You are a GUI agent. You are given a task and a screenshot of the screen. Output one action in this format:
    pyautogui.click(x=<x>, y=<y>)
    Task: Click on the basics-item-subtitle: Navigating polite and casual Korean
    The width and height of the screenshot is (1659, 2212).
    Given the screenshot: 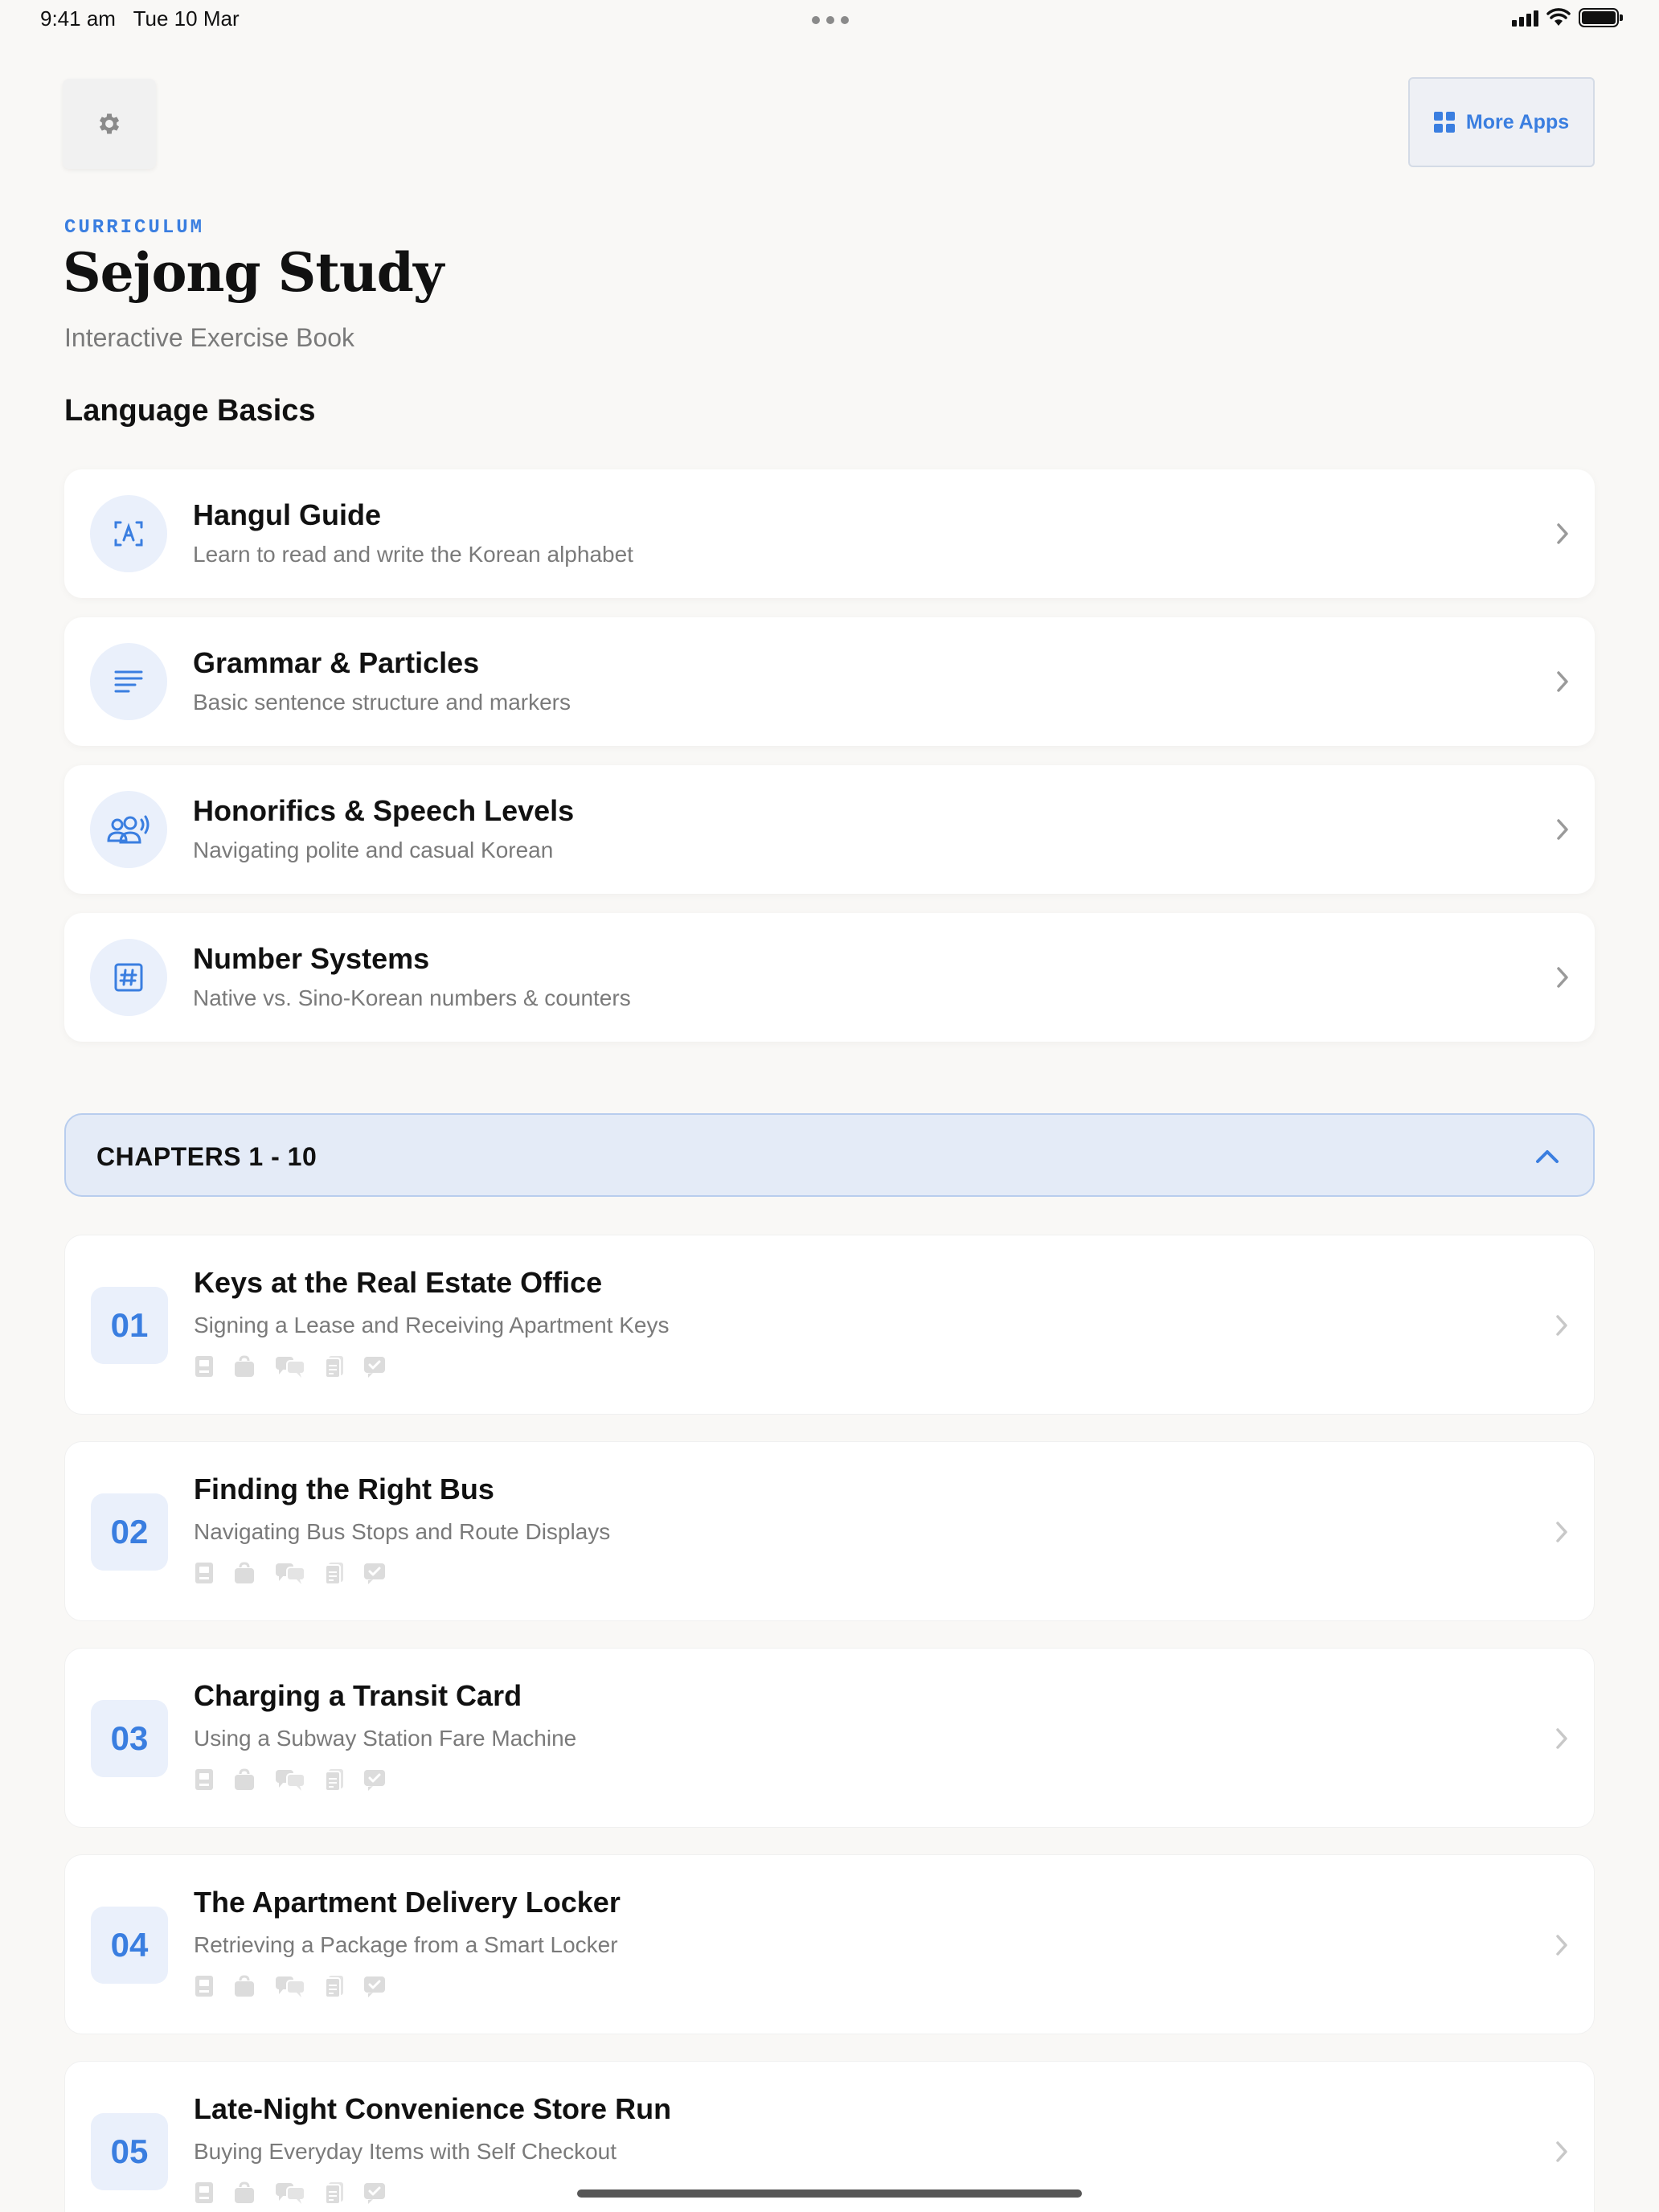 What is the action you would take?
    pyautogui.click(x=373, y=850)
    